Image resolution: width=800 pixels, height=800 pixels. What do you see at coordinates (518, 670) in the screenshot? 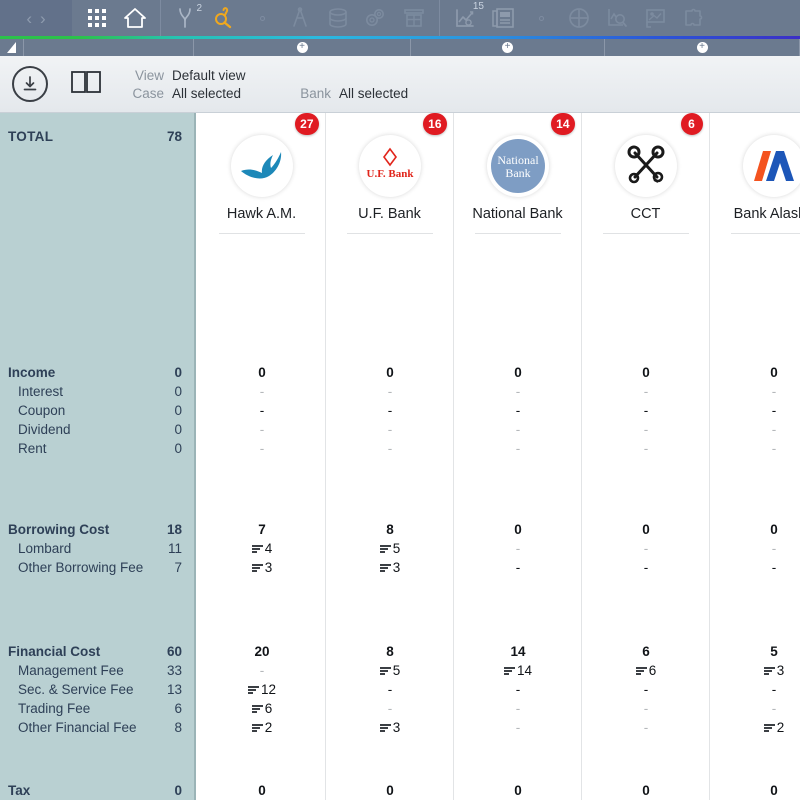
I see `value-cell: 14` at bounding box center [518, 670].